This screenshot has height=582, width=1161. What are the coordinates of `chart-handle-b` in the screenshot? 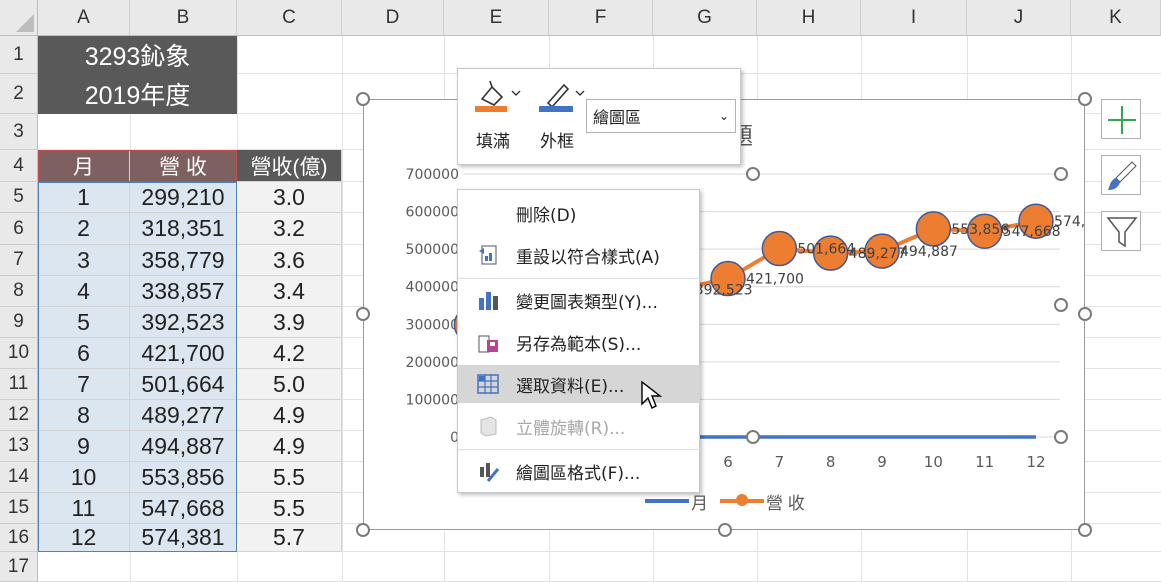 It's located at (725, 530).